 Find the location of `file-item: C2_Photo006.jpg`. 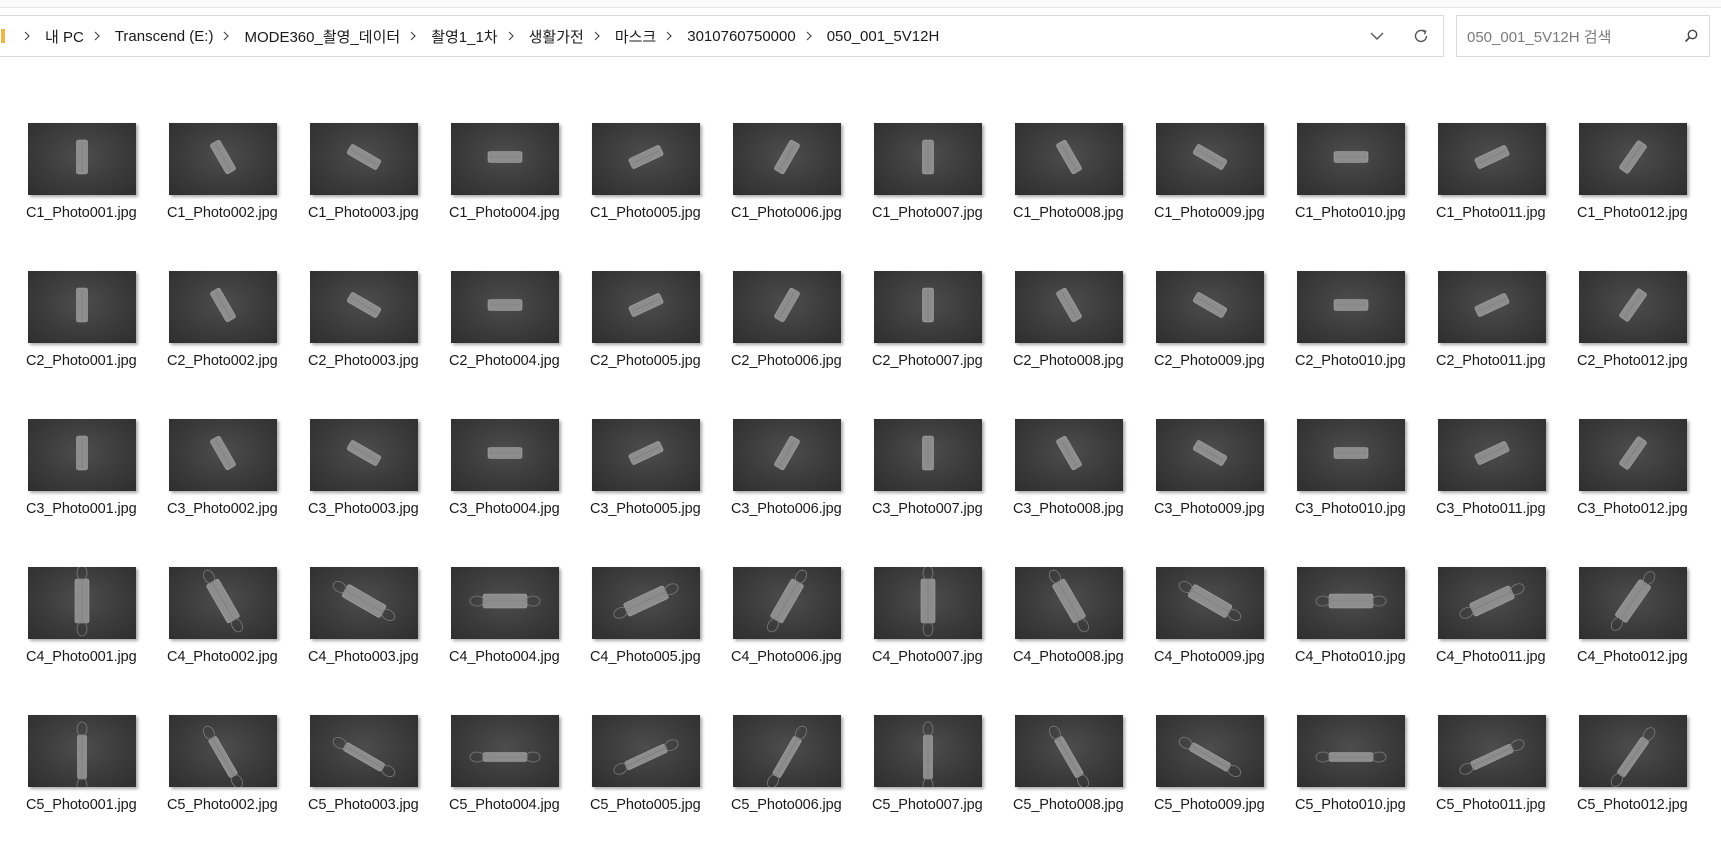

file-item: C2_Photo006.jpg is located at coordinates (801, 345).